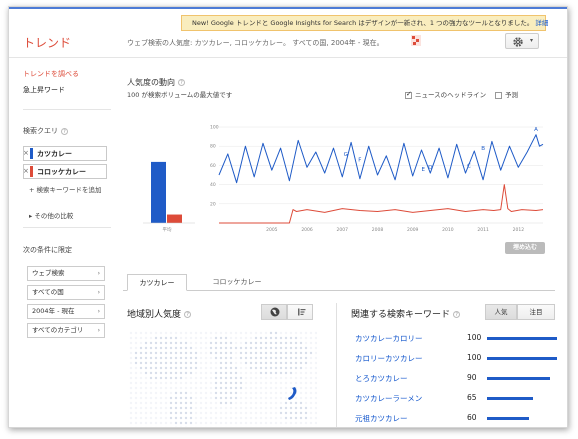 The width and height of the screenshot is (578, 439). I want to click on filter-time-range: 2004年 - 現在 ›, so click(66, 311).